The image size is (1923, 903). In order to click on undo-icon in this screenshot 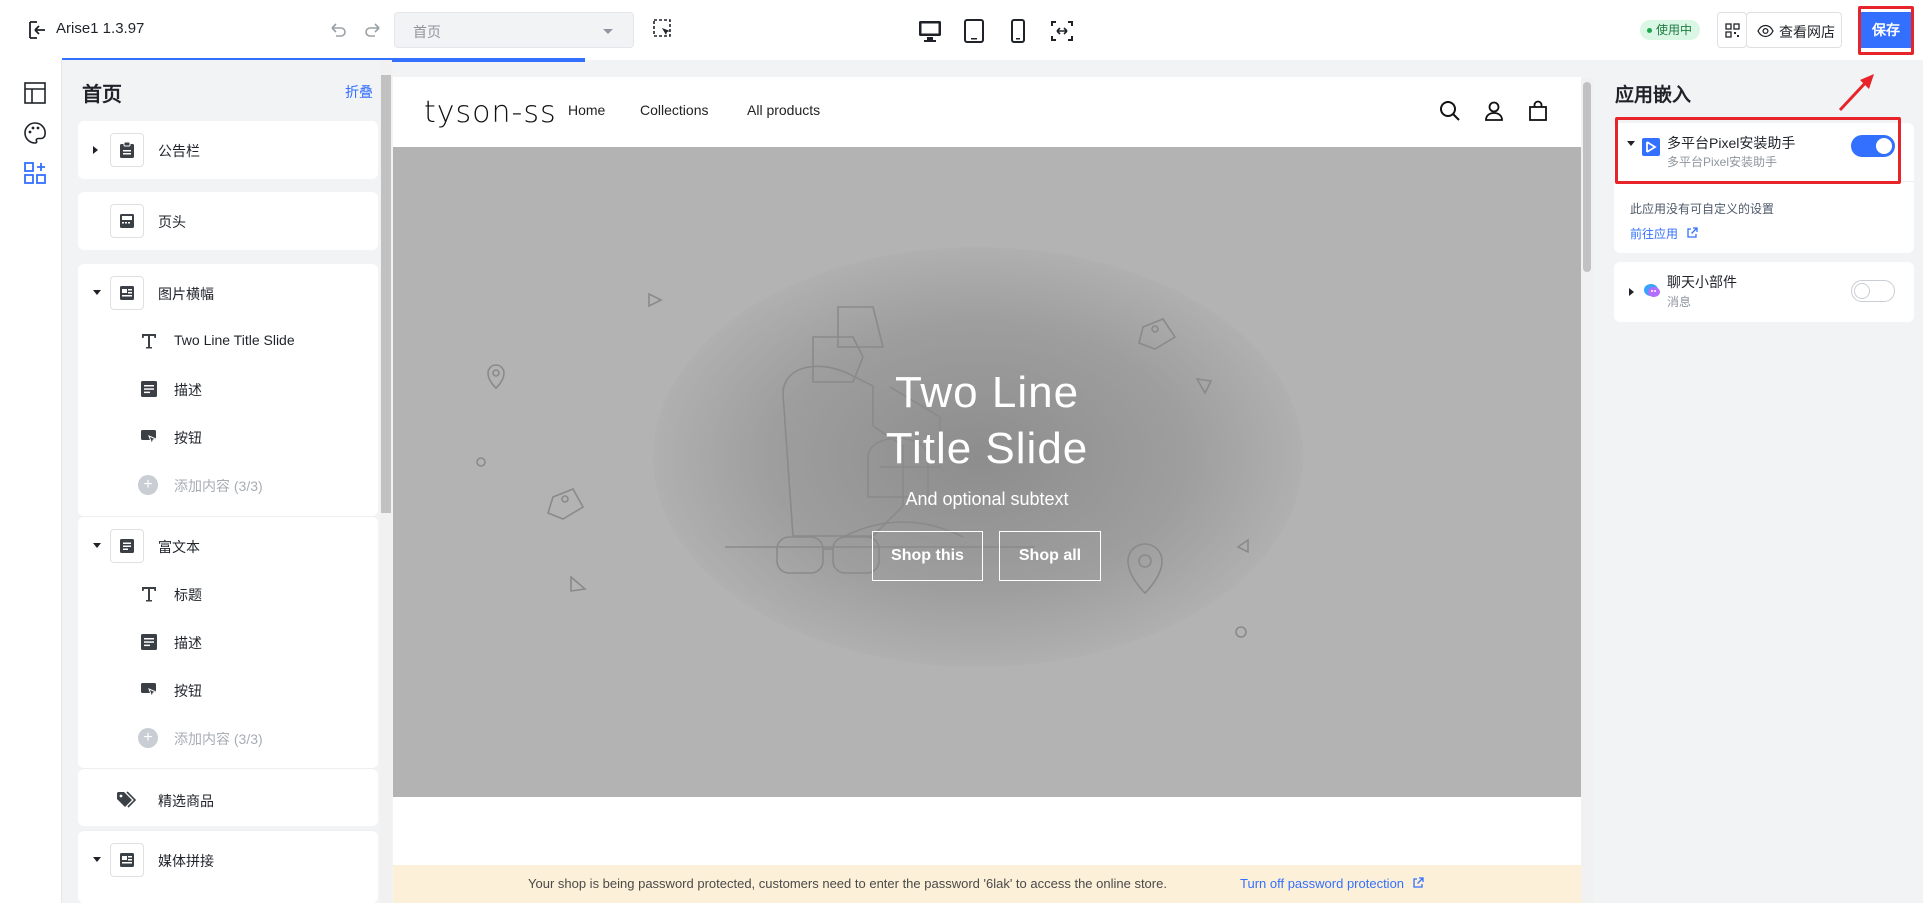, I will do `click(338, 30)`.